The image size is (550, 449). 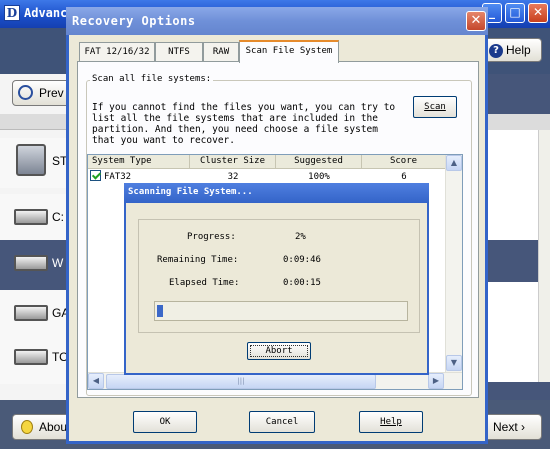 What do you see at coordinates (46, 13) in the screenshot?
I see `main-window-title: Advanc` at bounding box center [46, 13].